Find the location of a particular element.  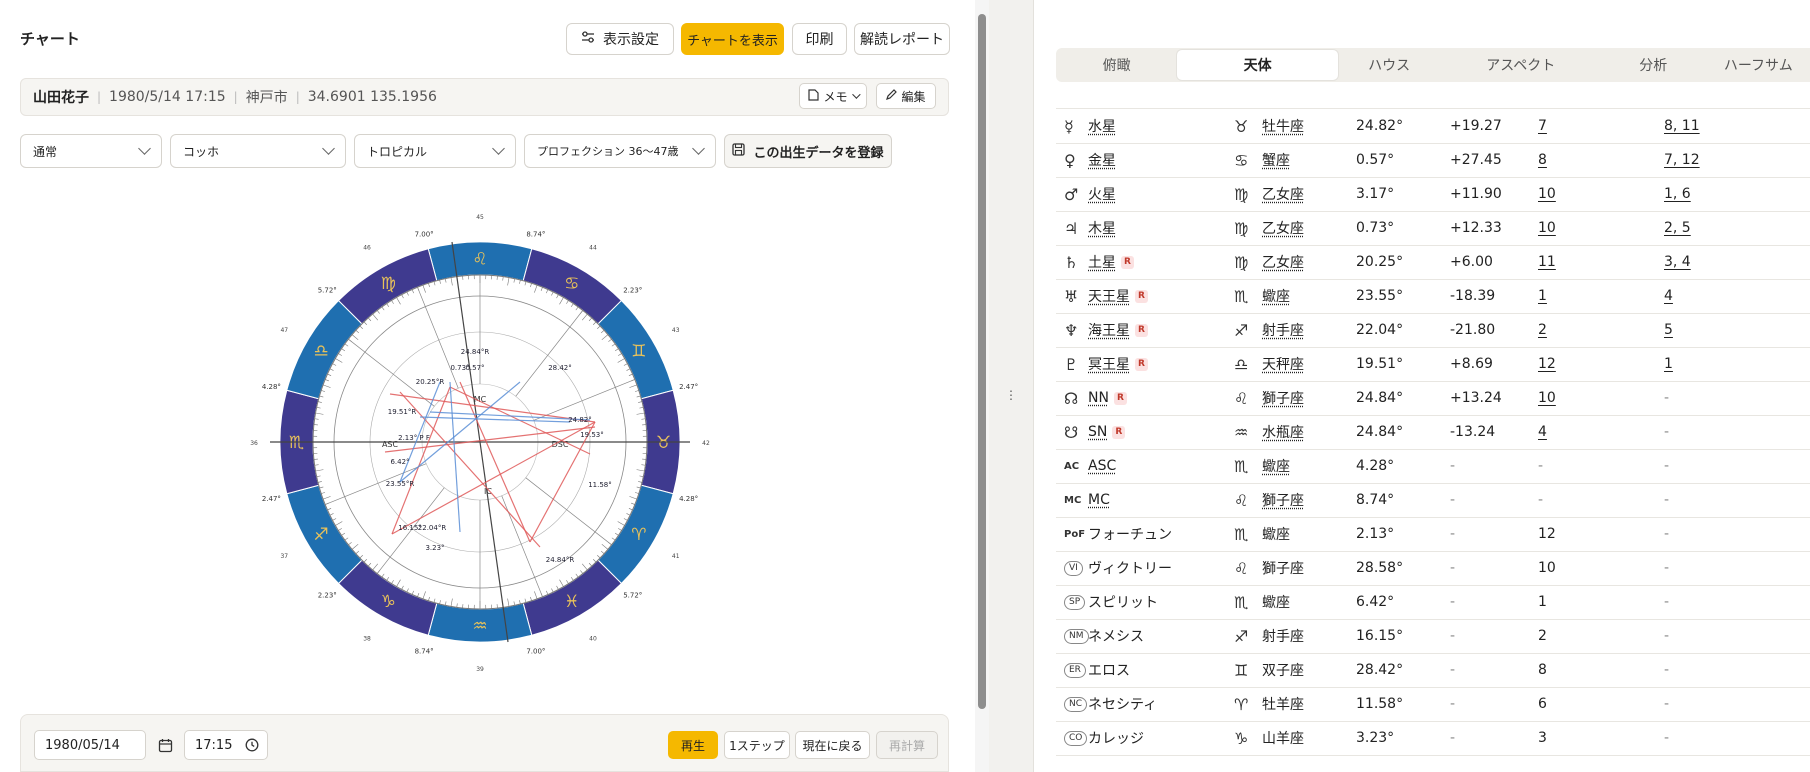

mode-select: 通常 is located at coordinates (91, 151).